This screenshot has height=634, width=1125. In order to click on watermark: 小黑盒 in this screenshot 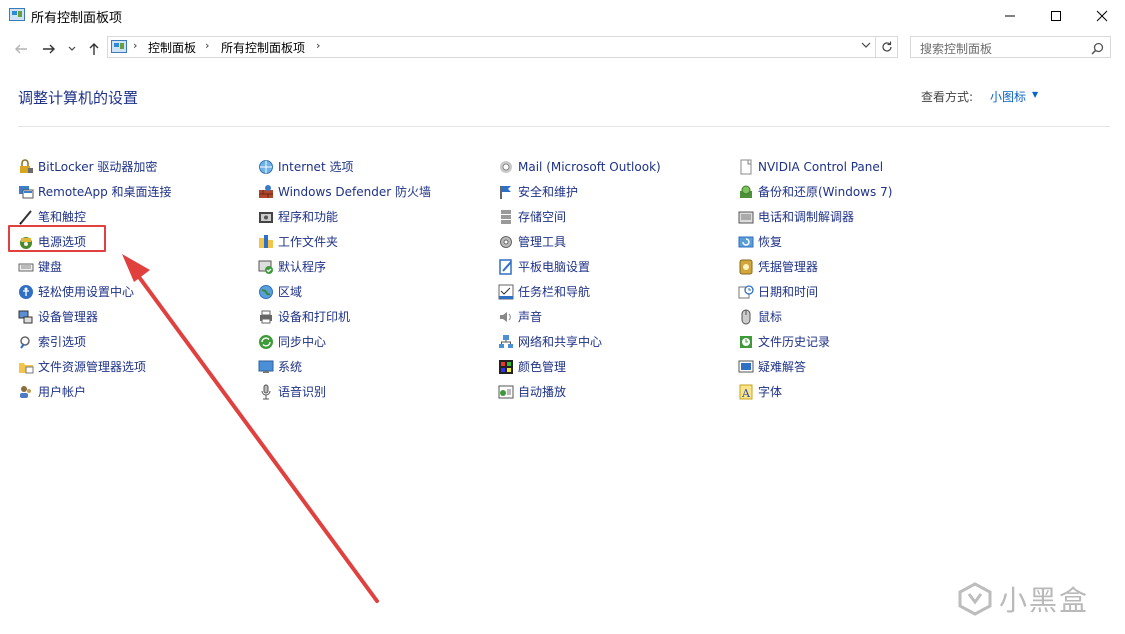, I will do `click(1023, 599)`.